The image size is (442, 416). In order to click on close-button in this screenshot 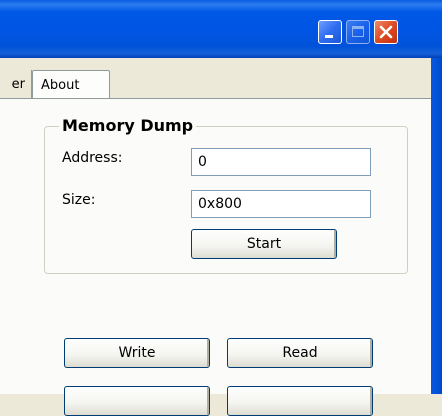, I will do `click(386, 32)`.